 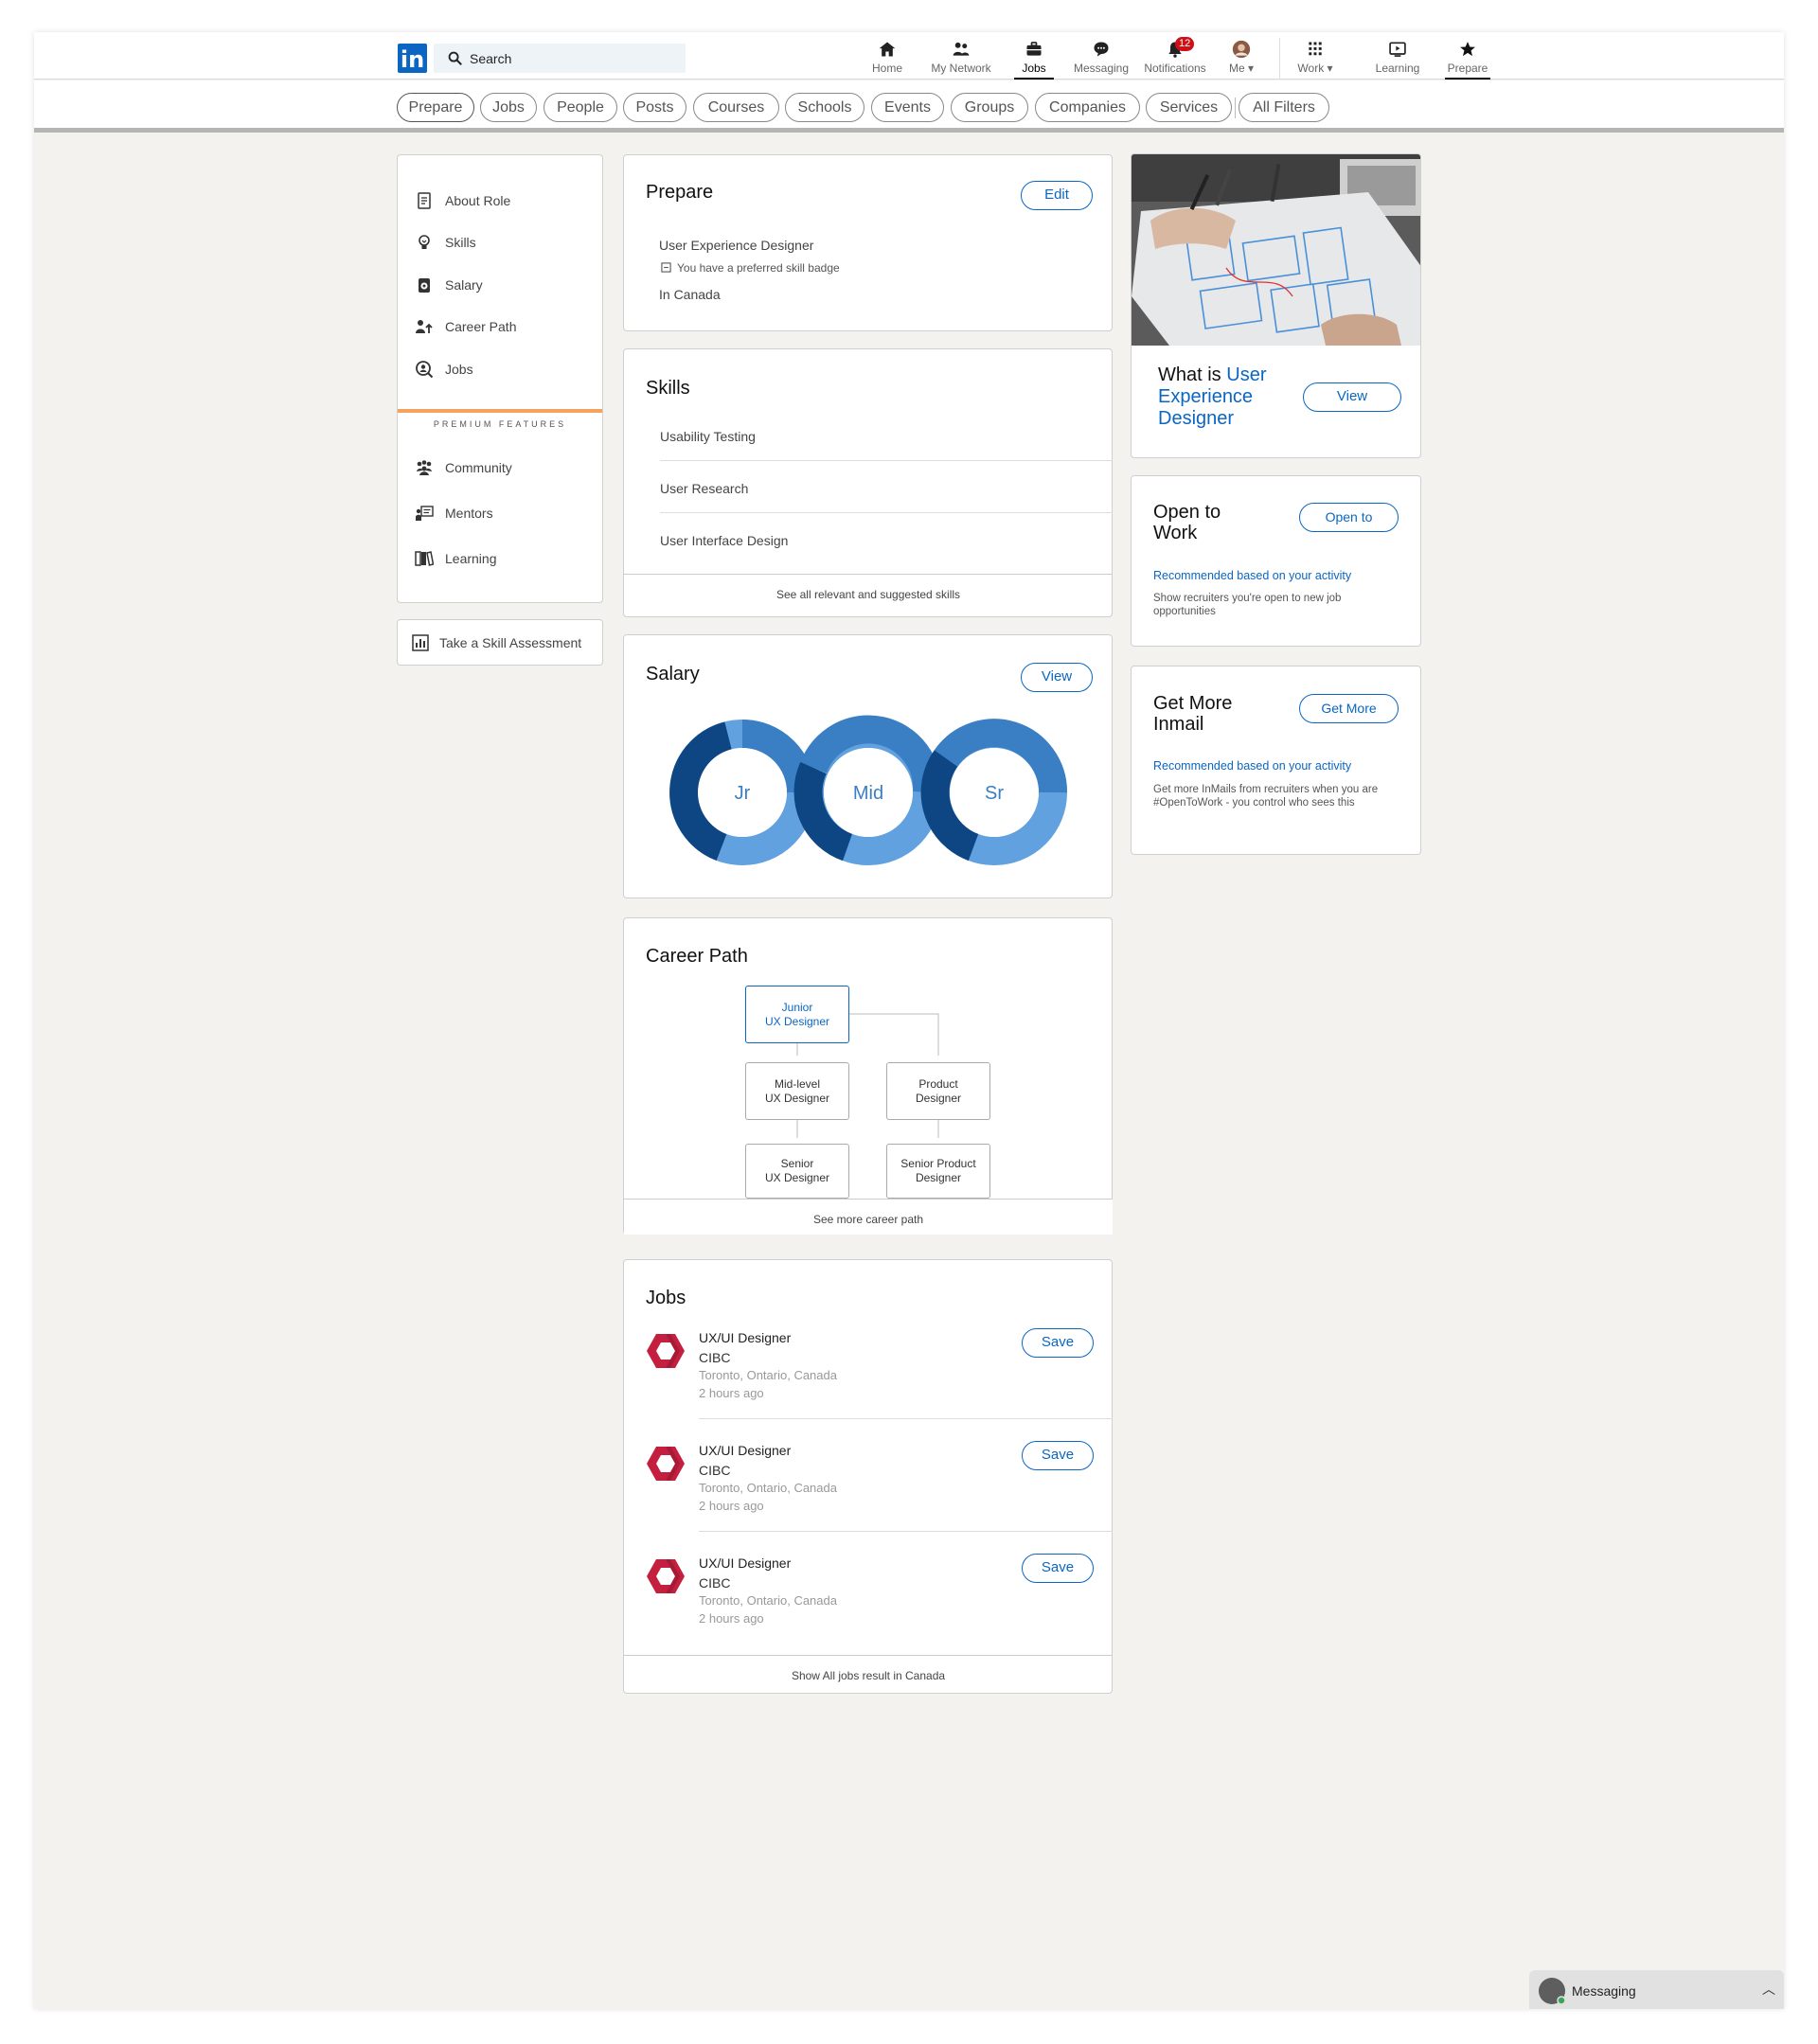 I want to click on filter-schools: Schools, so click(x=824, y=107).